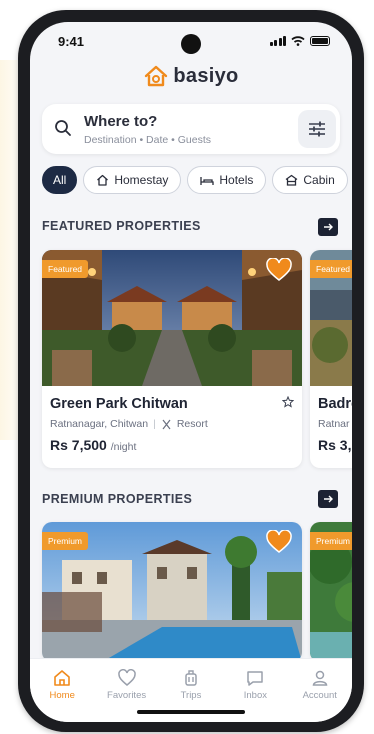 The width and height of the screenshot is (374, 734). What do you see at coordinates (147, 140) in the screenshot?
I see `search-subtitle: Destination • Date • Guests` at bounding box center [147, 140].